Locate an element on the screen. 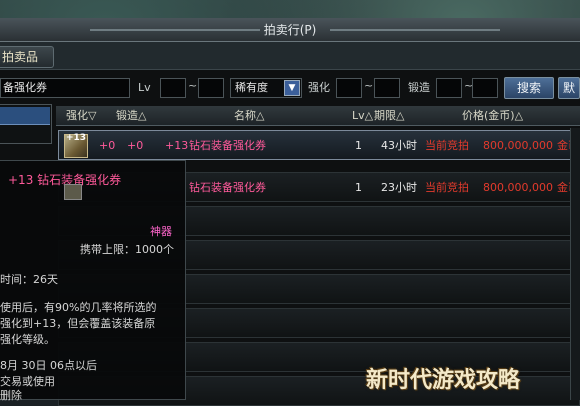 The image size is (580, 406). tooltip-delete: 删除 is located at coordinates (11, 395).